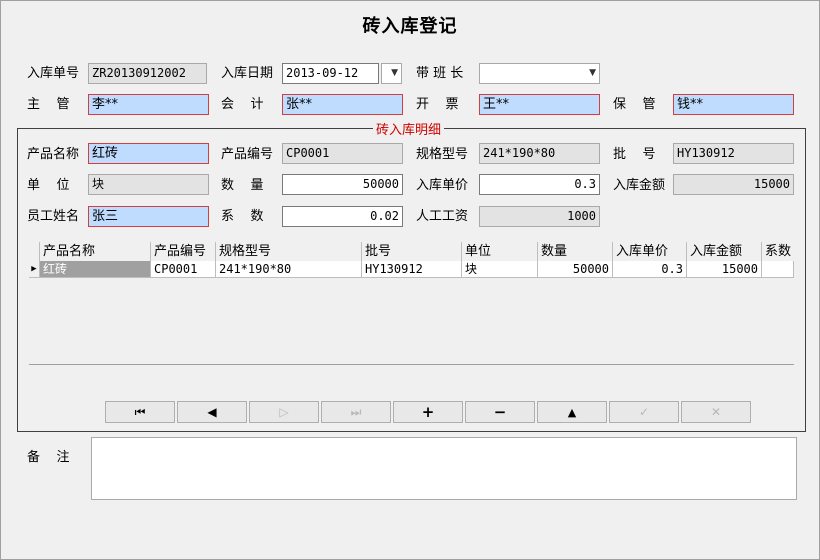  I want to click on receipt-no-label: 入库单号, so click(53, 73).